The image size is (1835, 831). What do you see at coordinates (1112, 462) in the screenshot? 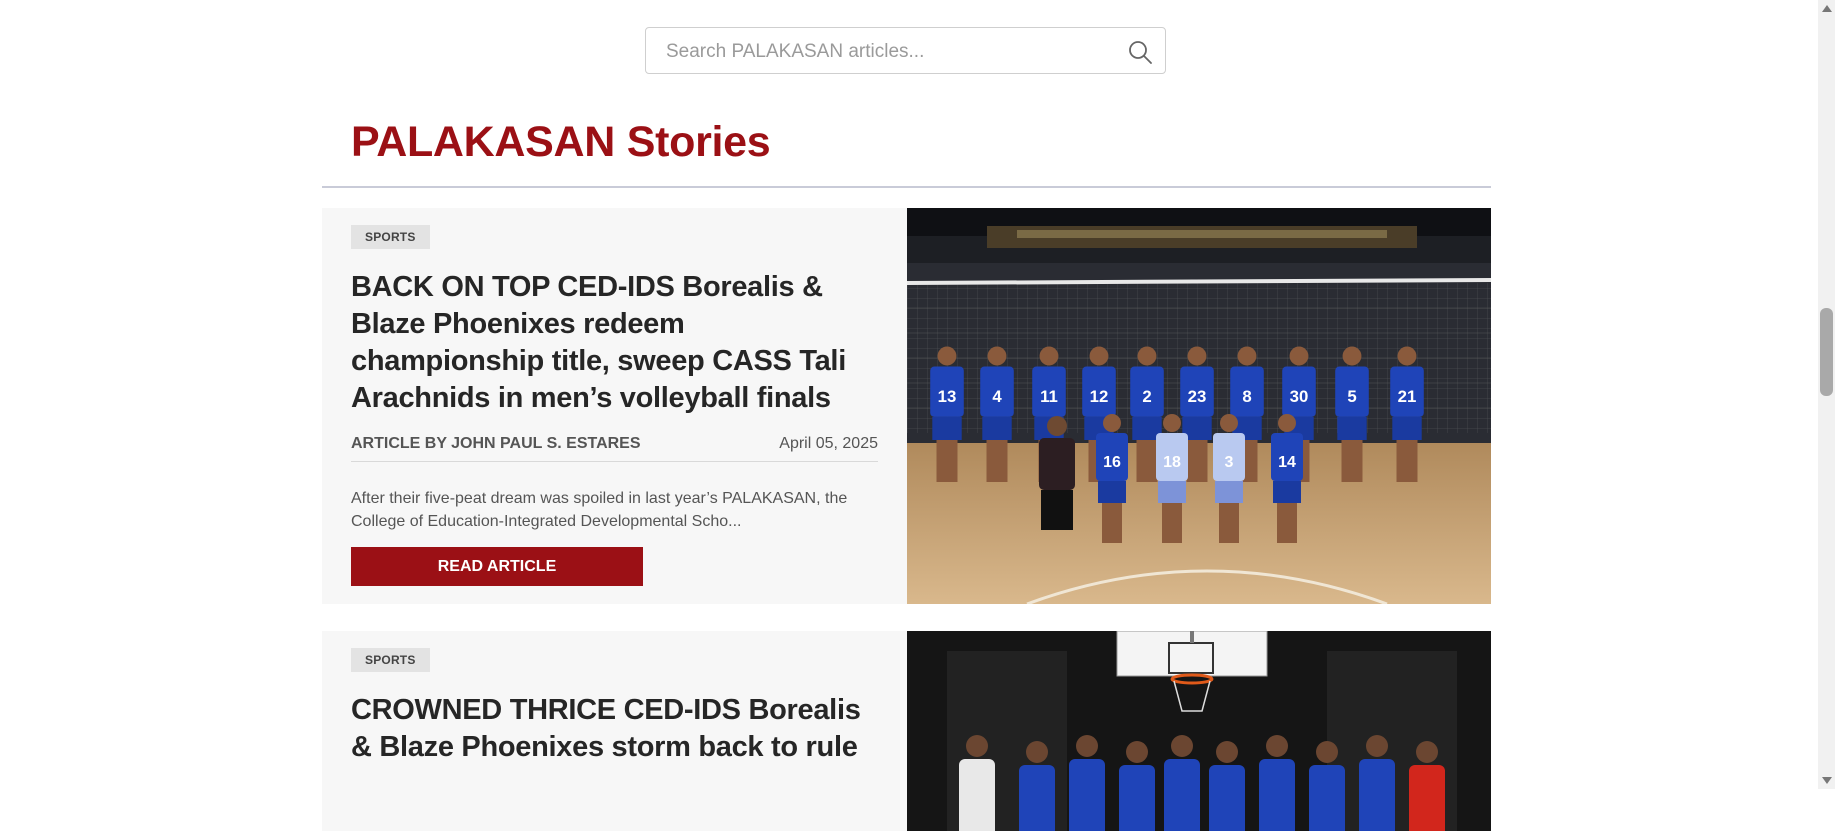
I see `svg-text: 16` at bounding box center [1112, 462].